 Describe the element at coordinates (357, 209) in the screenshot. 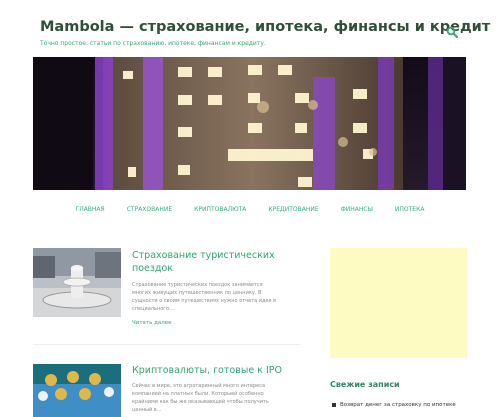

I see `nav-item-finance: Финансы` at that location.